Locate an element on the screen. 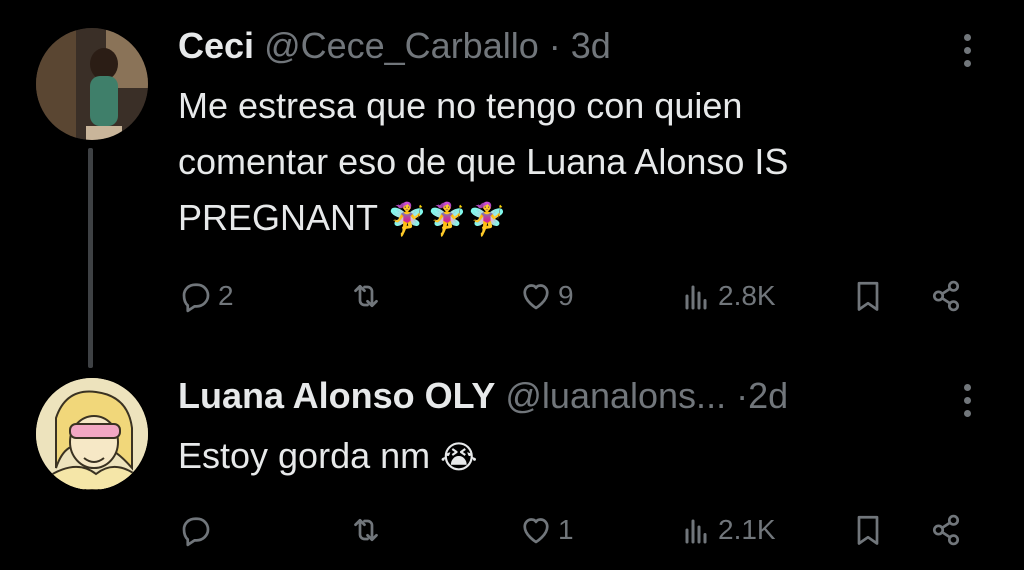 The height and width of the screenshot is (570, 1024). fairy-emoji: 🧚‍♀️🧚‍♀️🧚‍♀️ is located at coordinates (447, 219).